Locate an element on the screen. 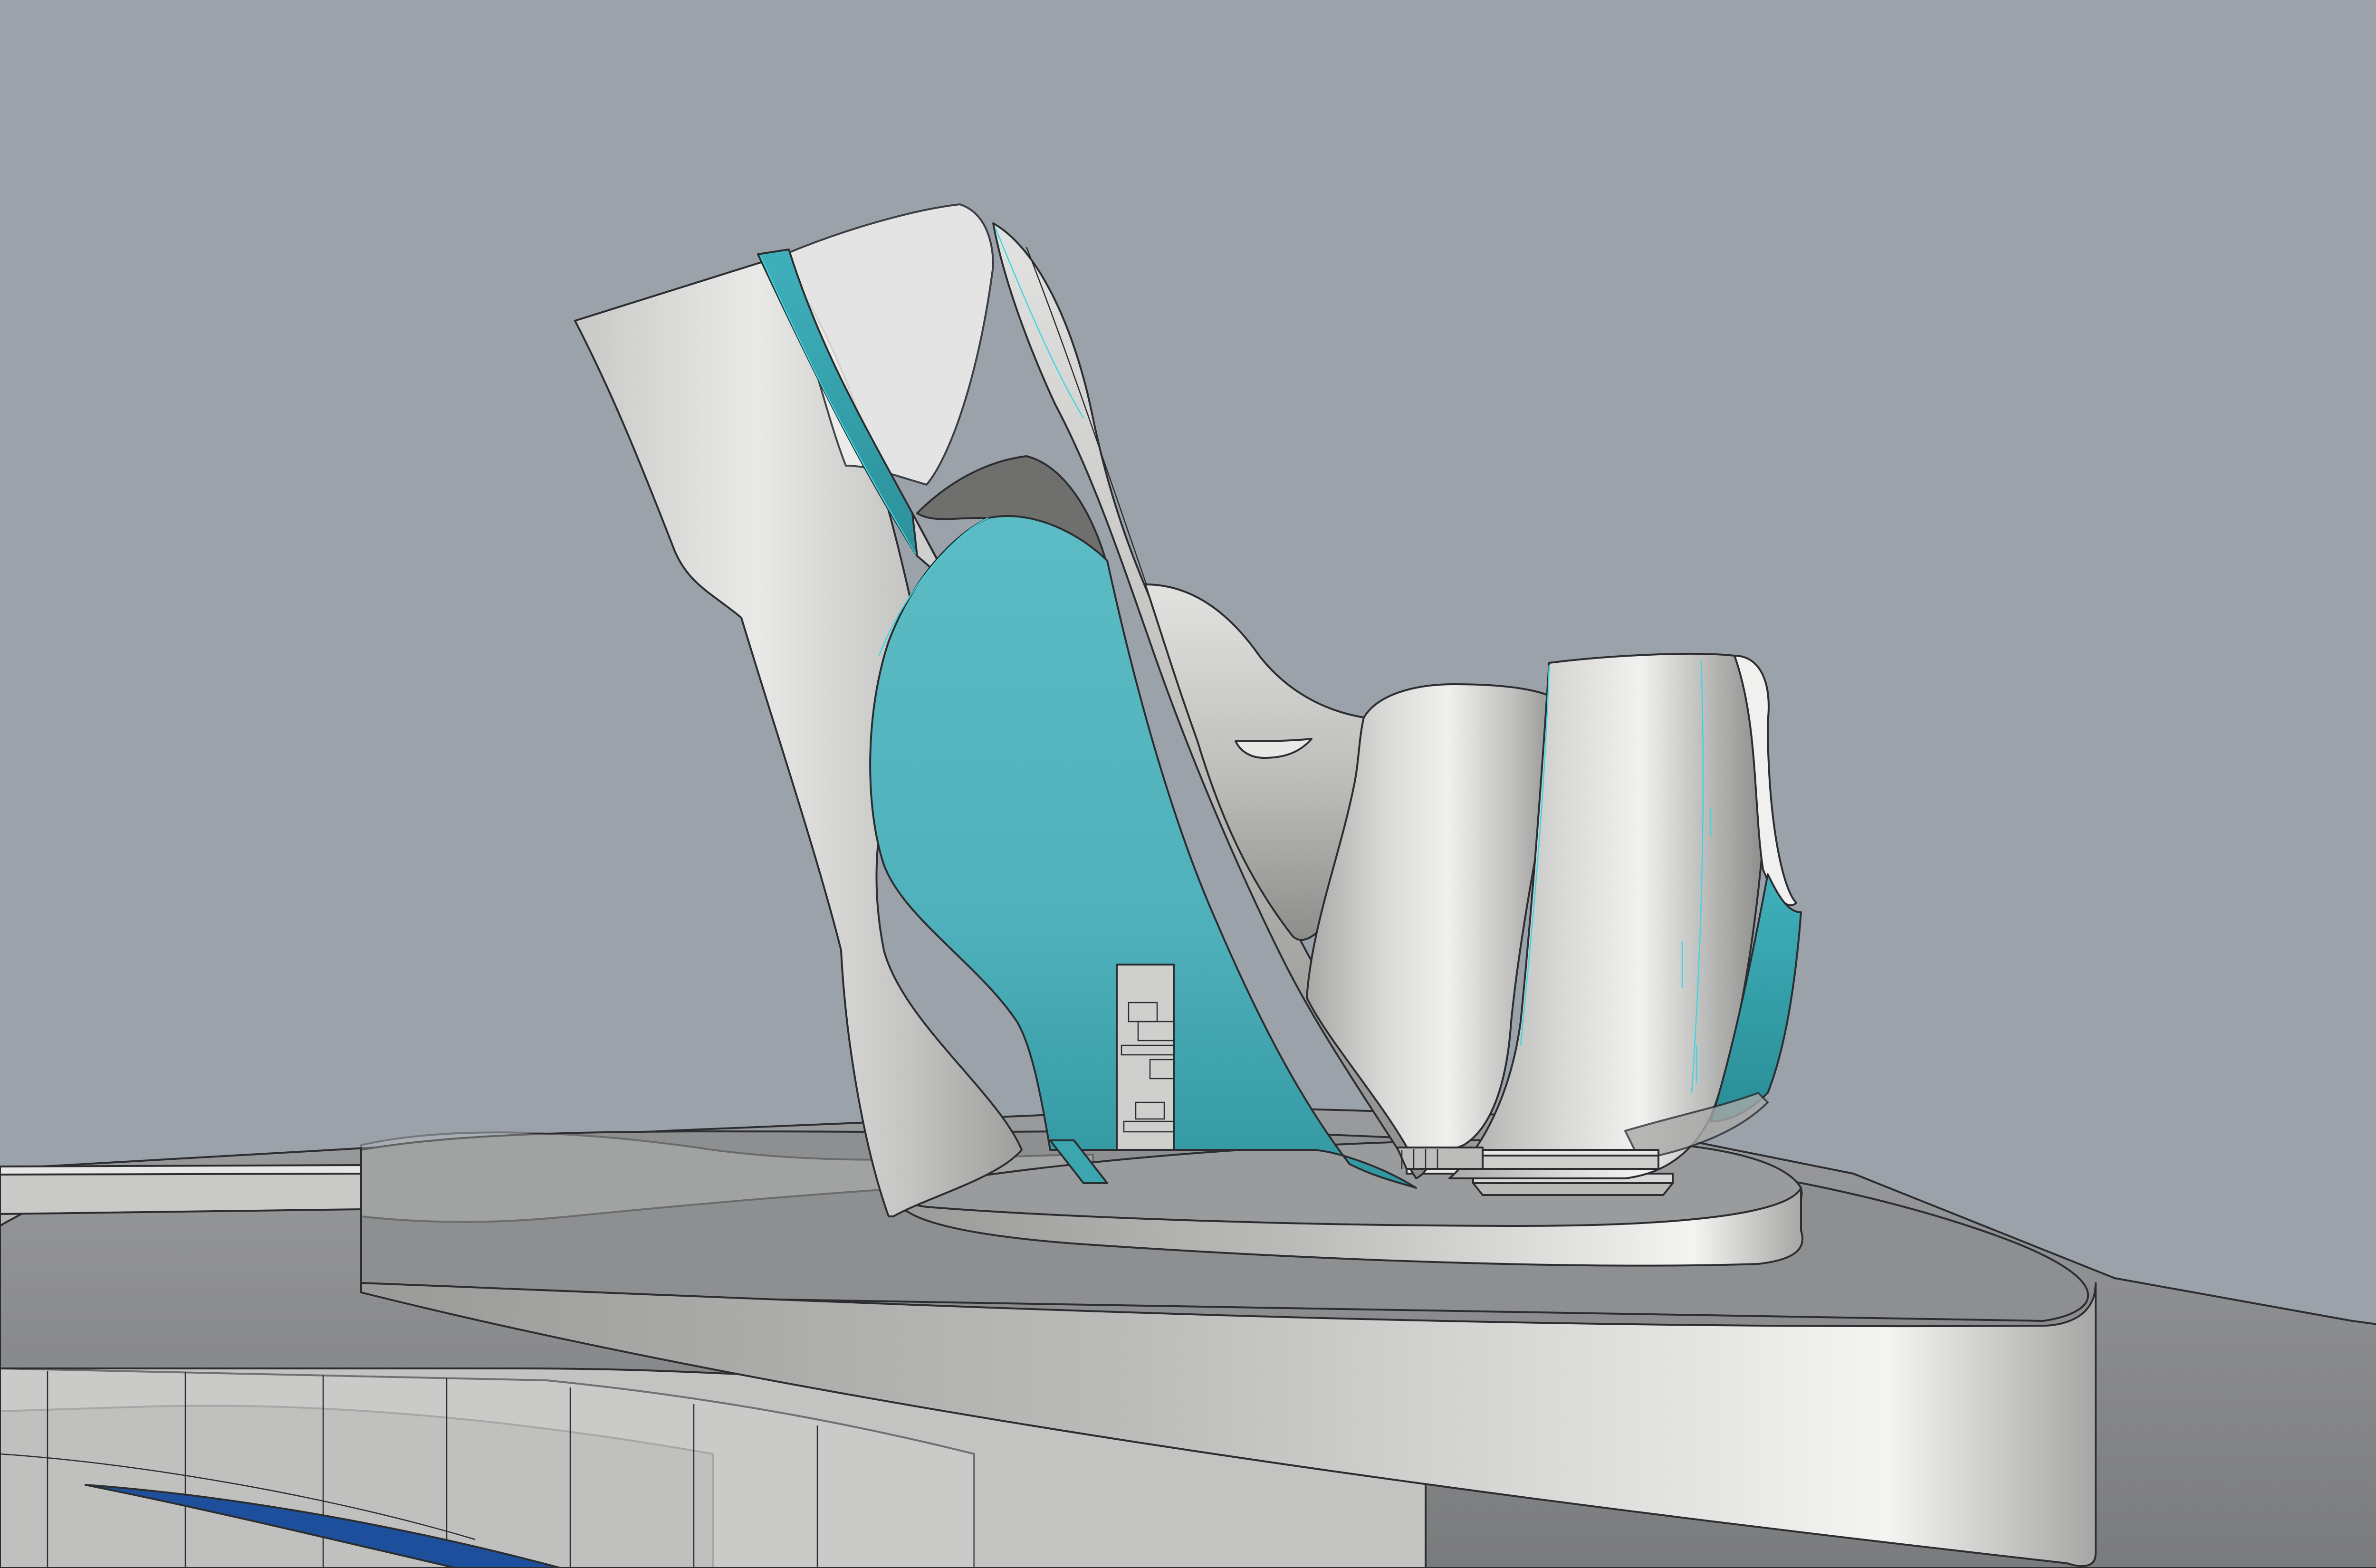  entry-ramp is located at coordinates (1527, 1159).